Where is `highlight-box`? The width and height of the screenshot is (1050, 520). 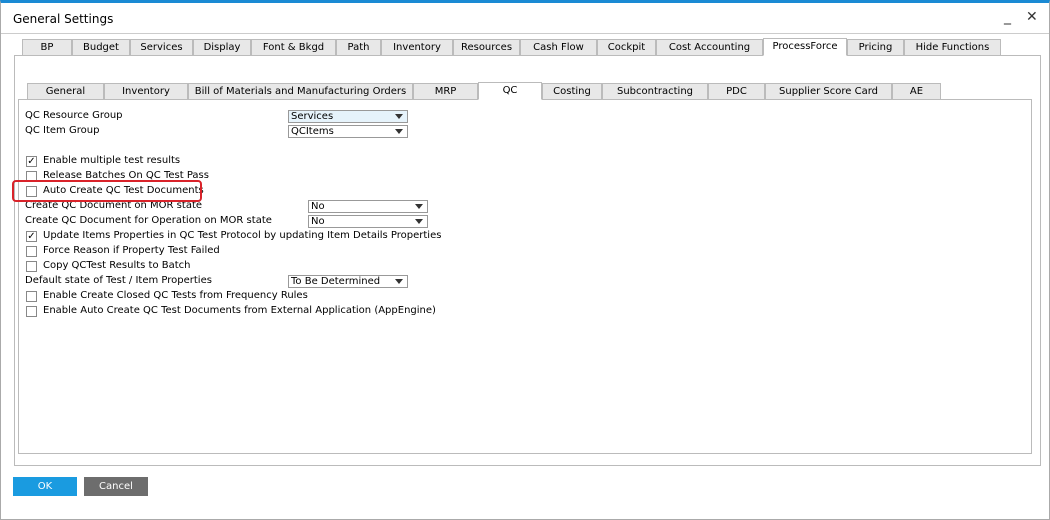 highlight-box is located at coordinates (107, 191).